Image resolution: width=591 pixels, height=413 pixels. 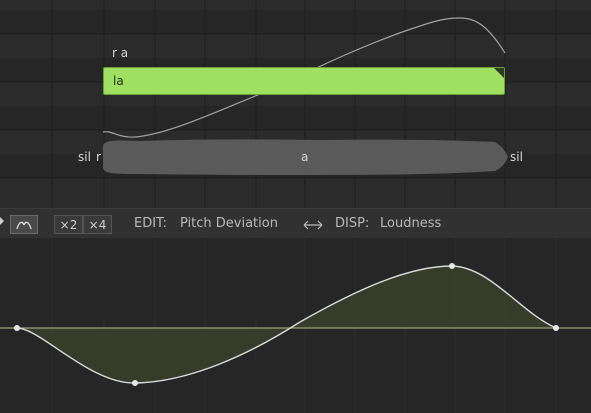 I want to click on phoneme-a: a, so click(x=304, y=157).